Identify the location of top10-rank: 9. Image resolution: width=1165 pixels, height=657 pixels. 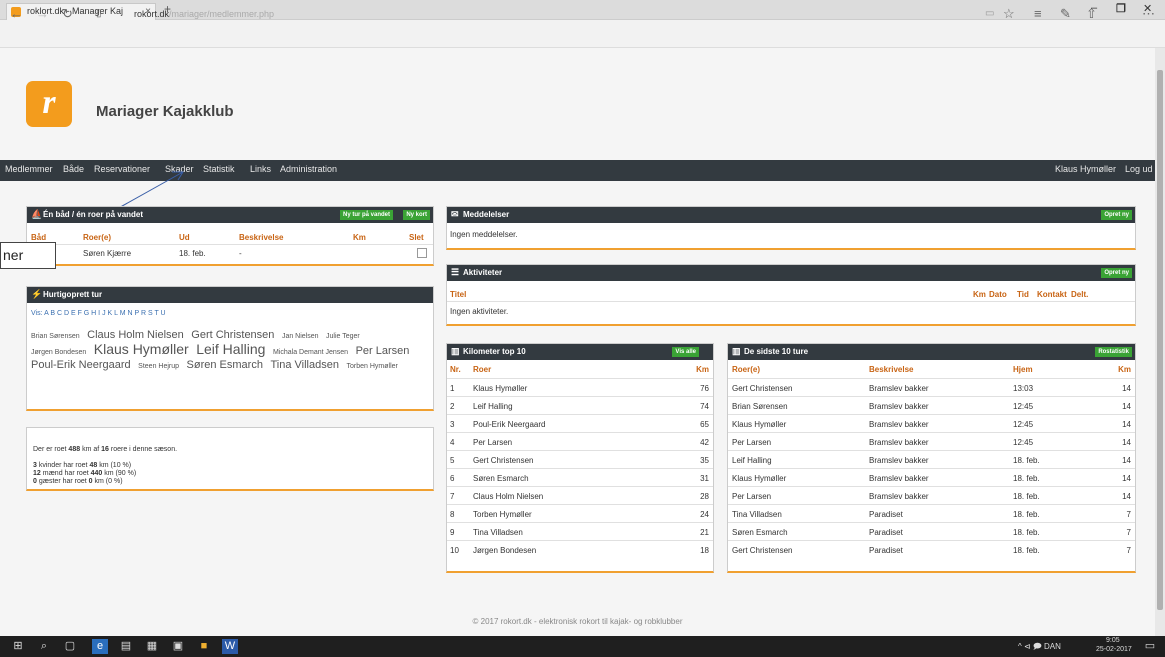
(452, 532).